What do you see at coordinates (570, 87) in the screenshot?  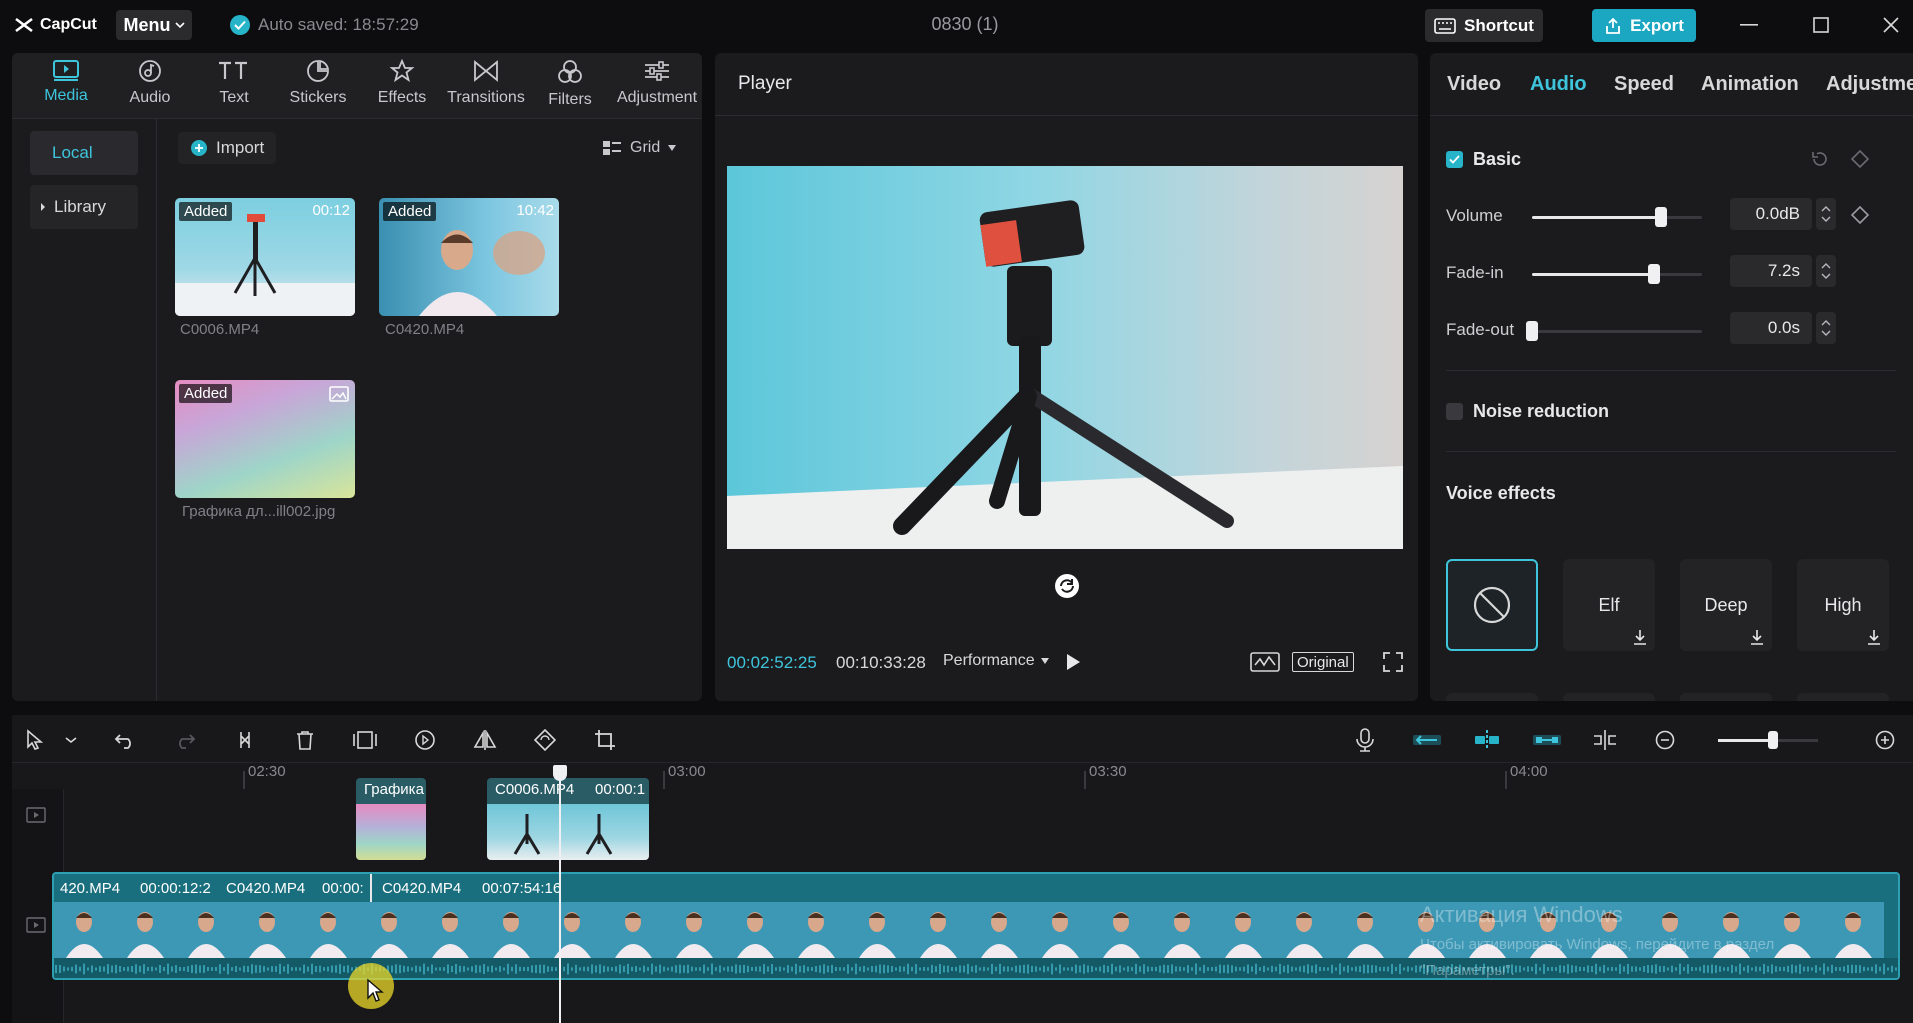 I see `tab-filters: Filters` at bounding box center [570, 87].